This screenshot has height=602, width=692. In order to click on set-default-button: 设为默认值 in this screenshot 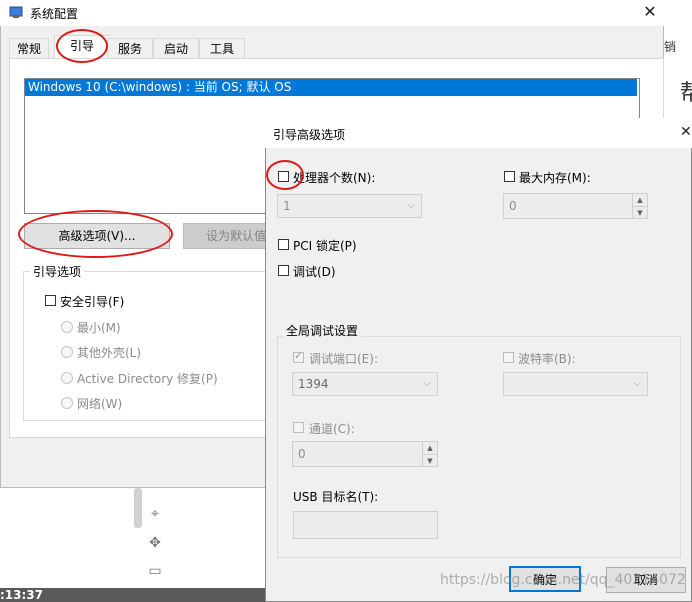, I will do `click(228, 236)`.